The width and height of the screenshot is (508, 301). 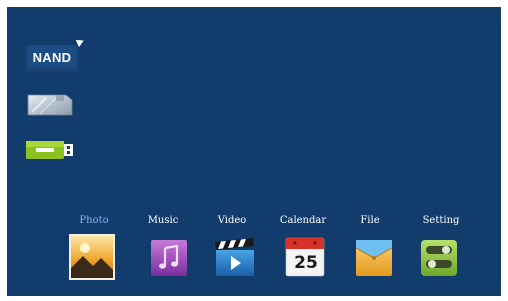 I want to click on tab-music: Music, so click(x=163, y=220).